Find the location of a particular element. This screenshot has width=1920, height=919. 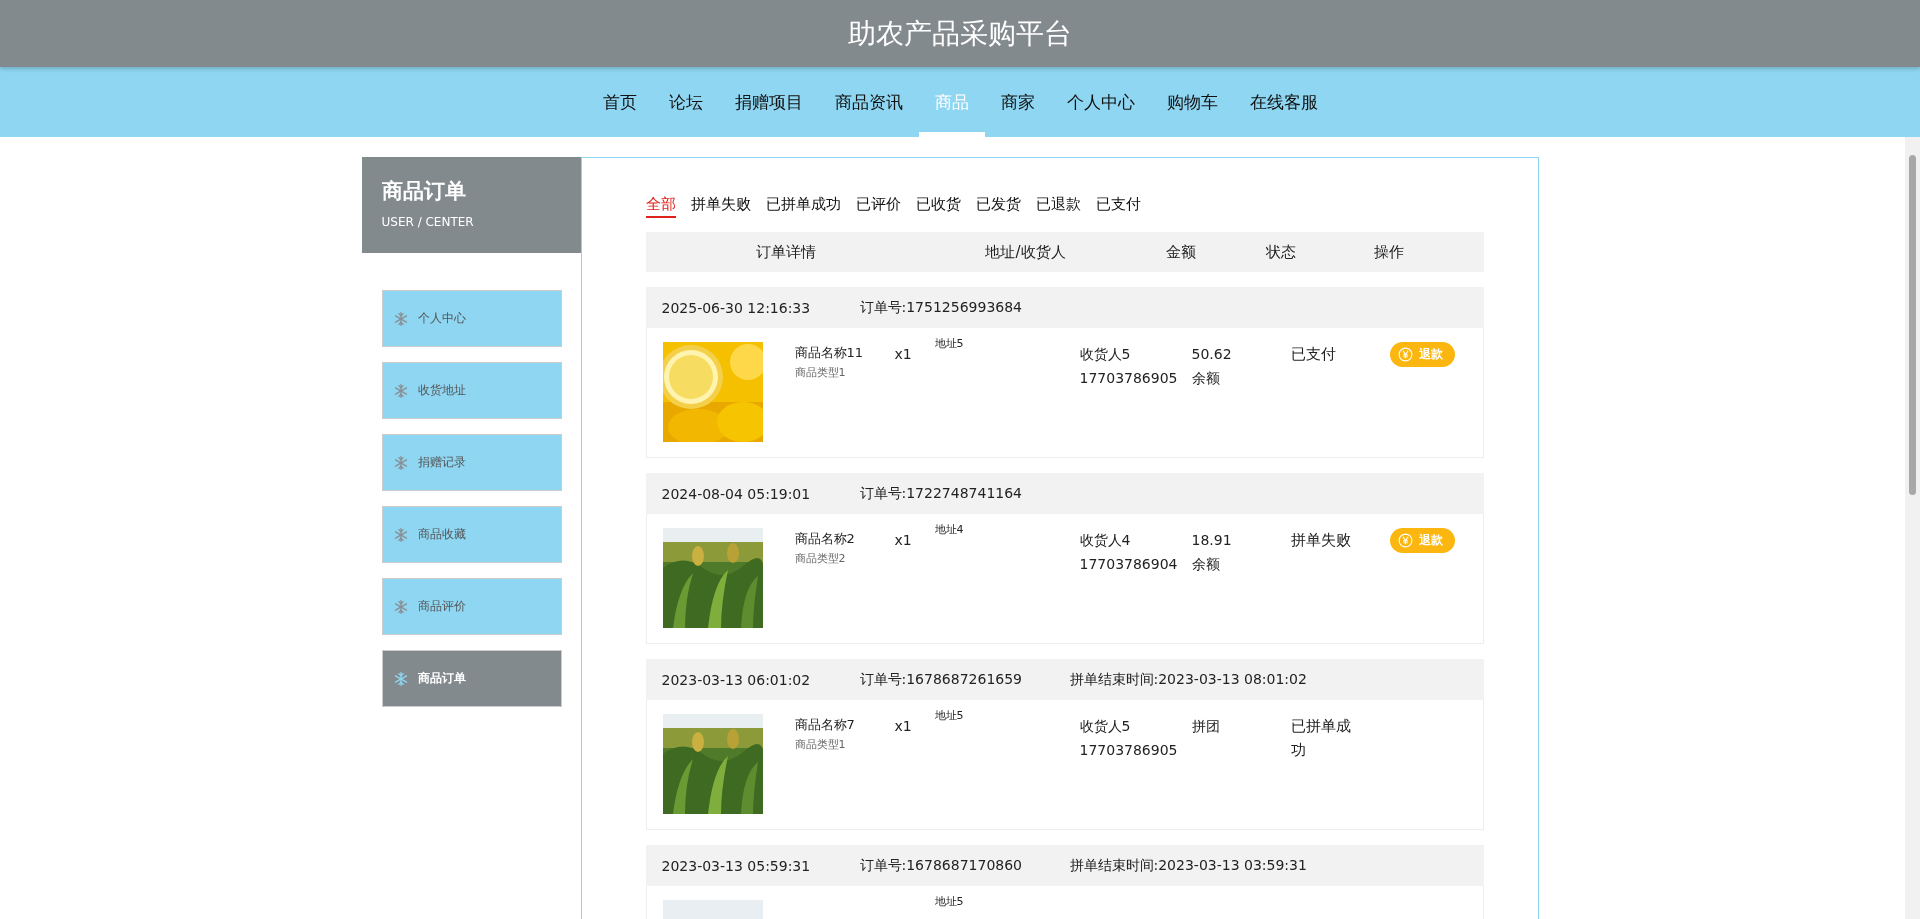

column-header: 操作 is located at coordinates (1388, 252).